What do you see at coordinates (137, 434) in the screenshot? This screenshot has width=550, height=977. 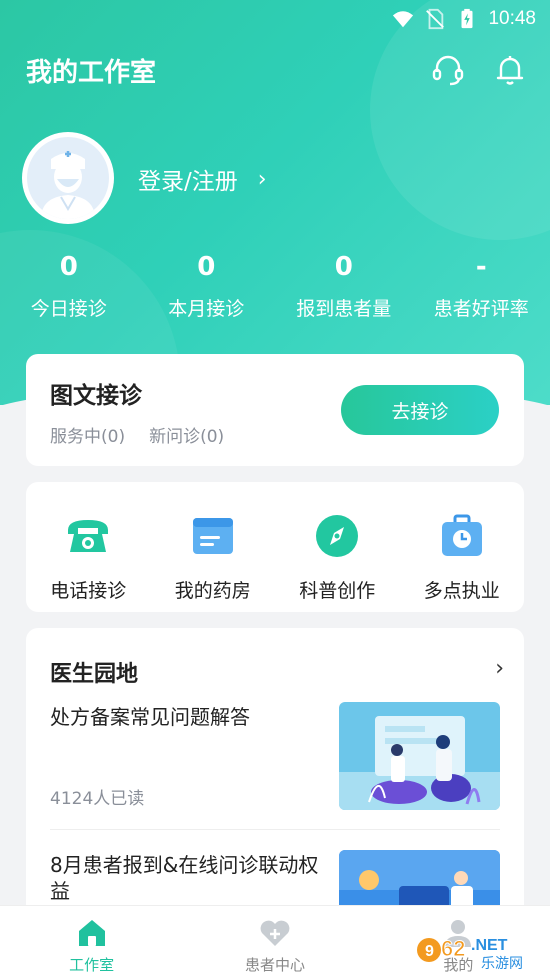 I see `consult-counts: 服务中(0) 新问诊(0)` at bounding box center [137, 434].